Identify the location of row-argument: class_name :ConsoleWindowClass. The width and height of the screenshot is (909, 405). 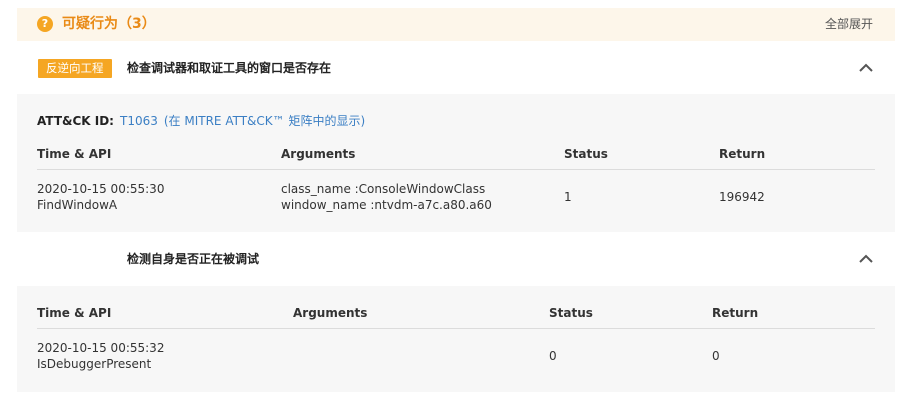
(383, 189).